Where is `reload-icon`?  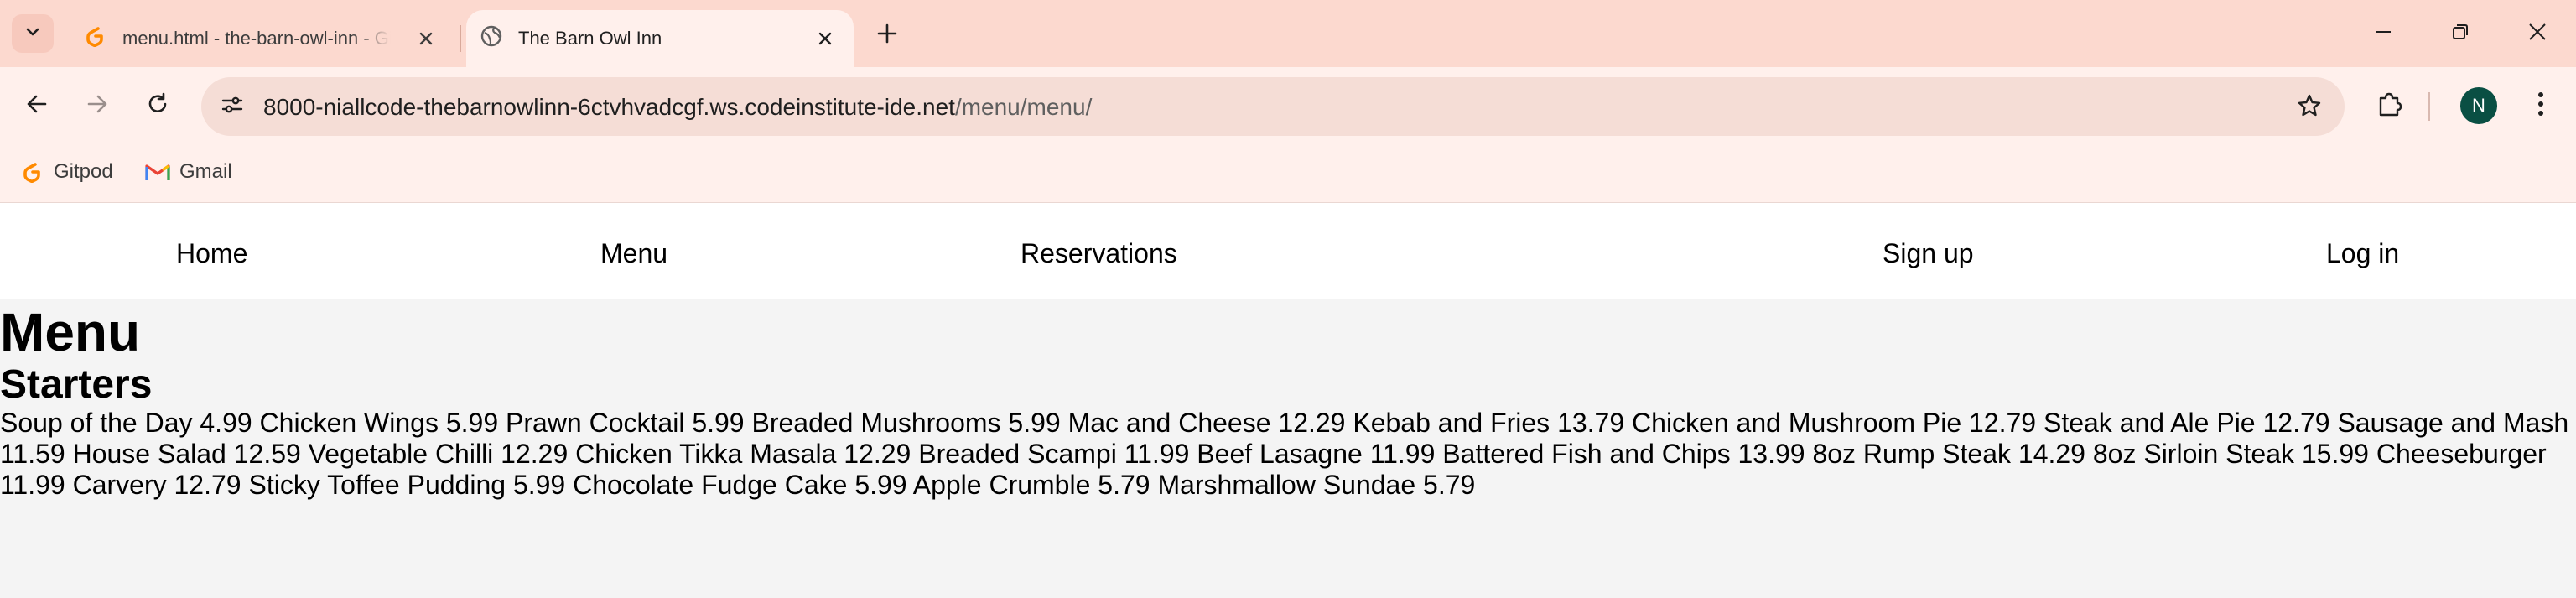 reload-icon is located at coordinates (157, 106).